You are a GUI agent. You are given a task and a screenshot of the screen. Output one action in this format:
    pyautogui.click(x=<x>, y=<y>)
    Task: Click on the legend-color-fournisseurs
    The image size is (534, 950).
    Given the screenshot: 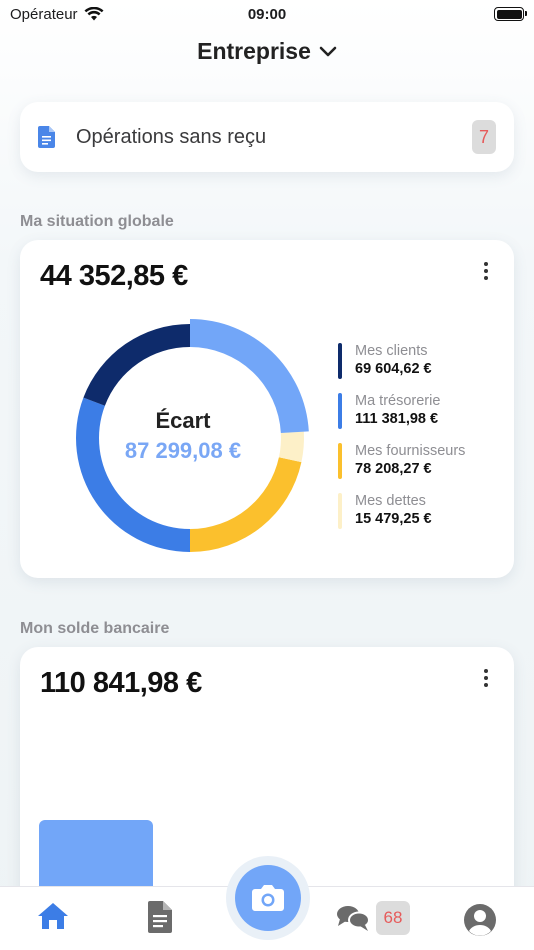 What is the action you would take?
    pyautogui.click(x=340, y=461)
    